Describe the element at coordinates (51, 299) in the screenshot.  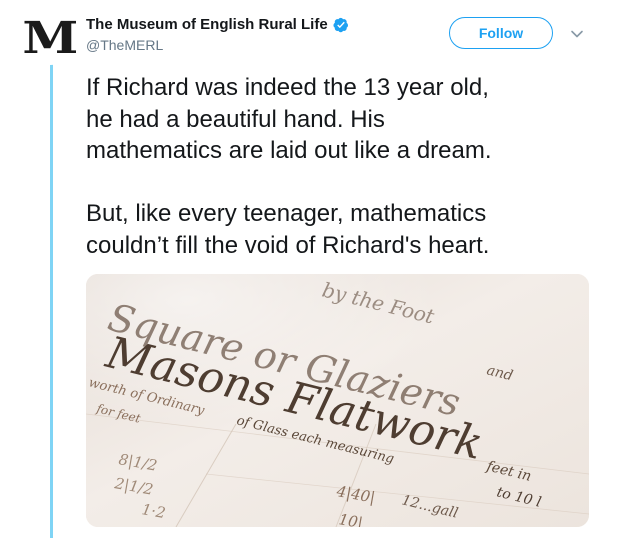
I see `thread-line` at that location.